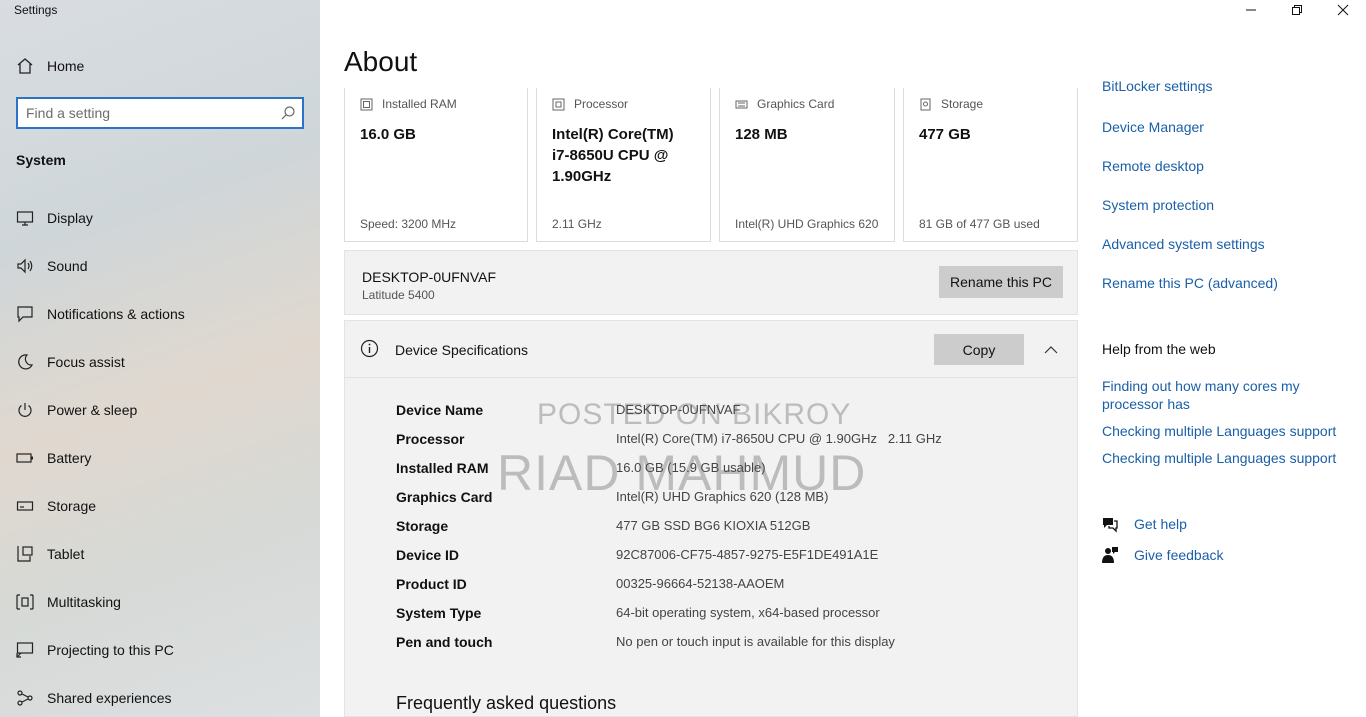 Image resolution: width=1366 pixels, height=717 pixels. I want to click on spec-row-product-id: Product ID 00325-96664-52138-AAOEM, so click(726, 586).